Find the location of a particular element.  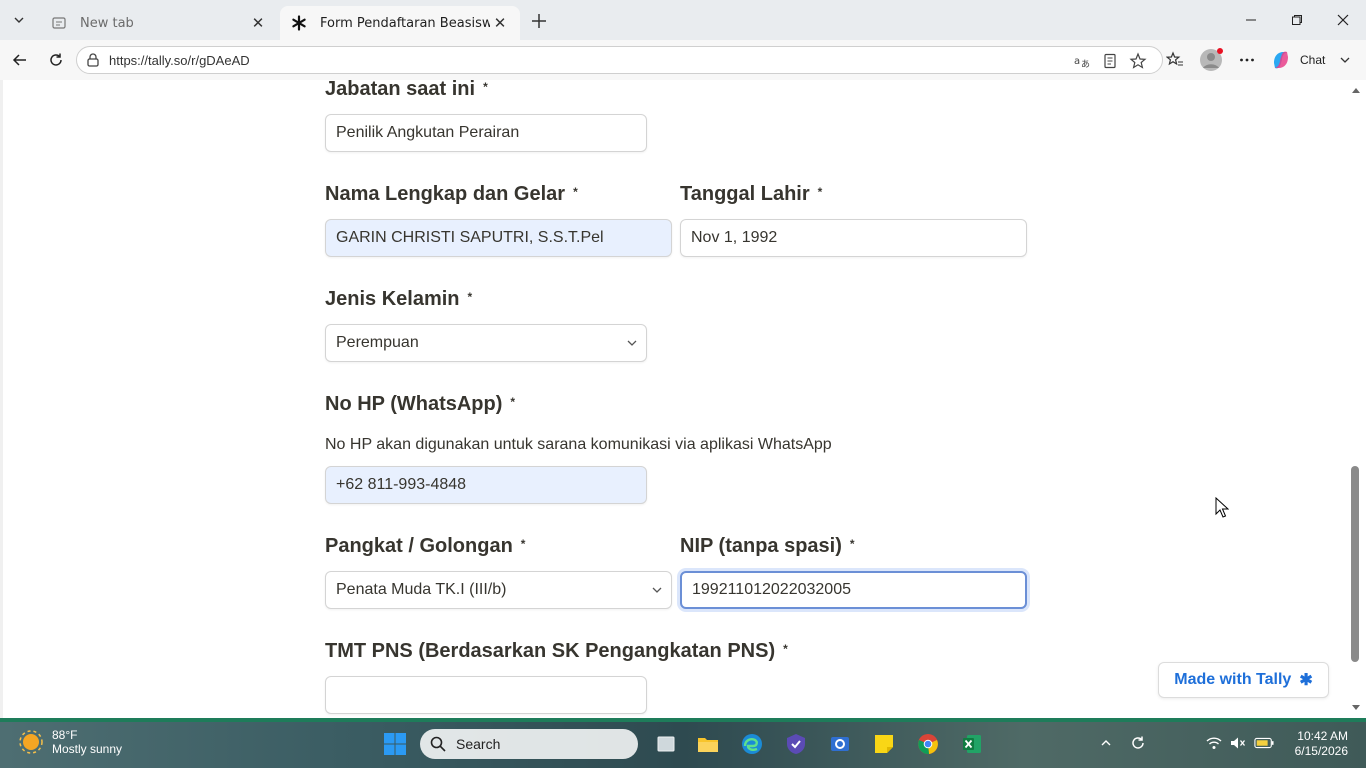

tab-actions-menu-button is located at coordinates (19, 20).